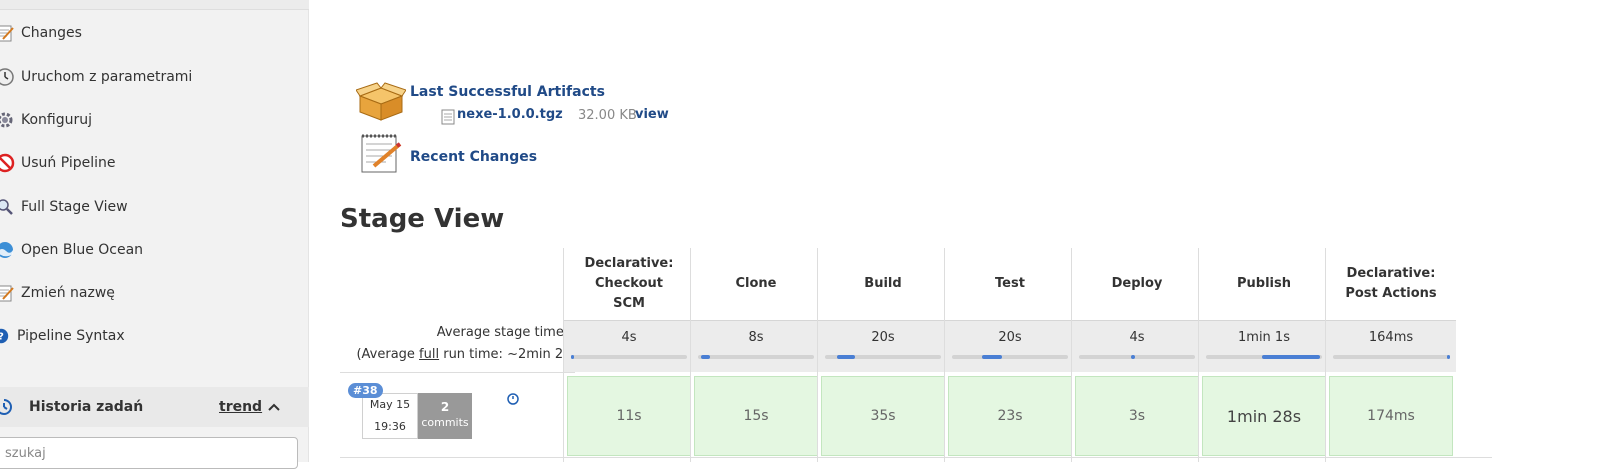 Image resolution: width=1608 pixels, height=469 pixels. What do you see at coordinates (149, 453) in the screenshot?
I see `build-history-search-input` at bounding box center [149, 453].